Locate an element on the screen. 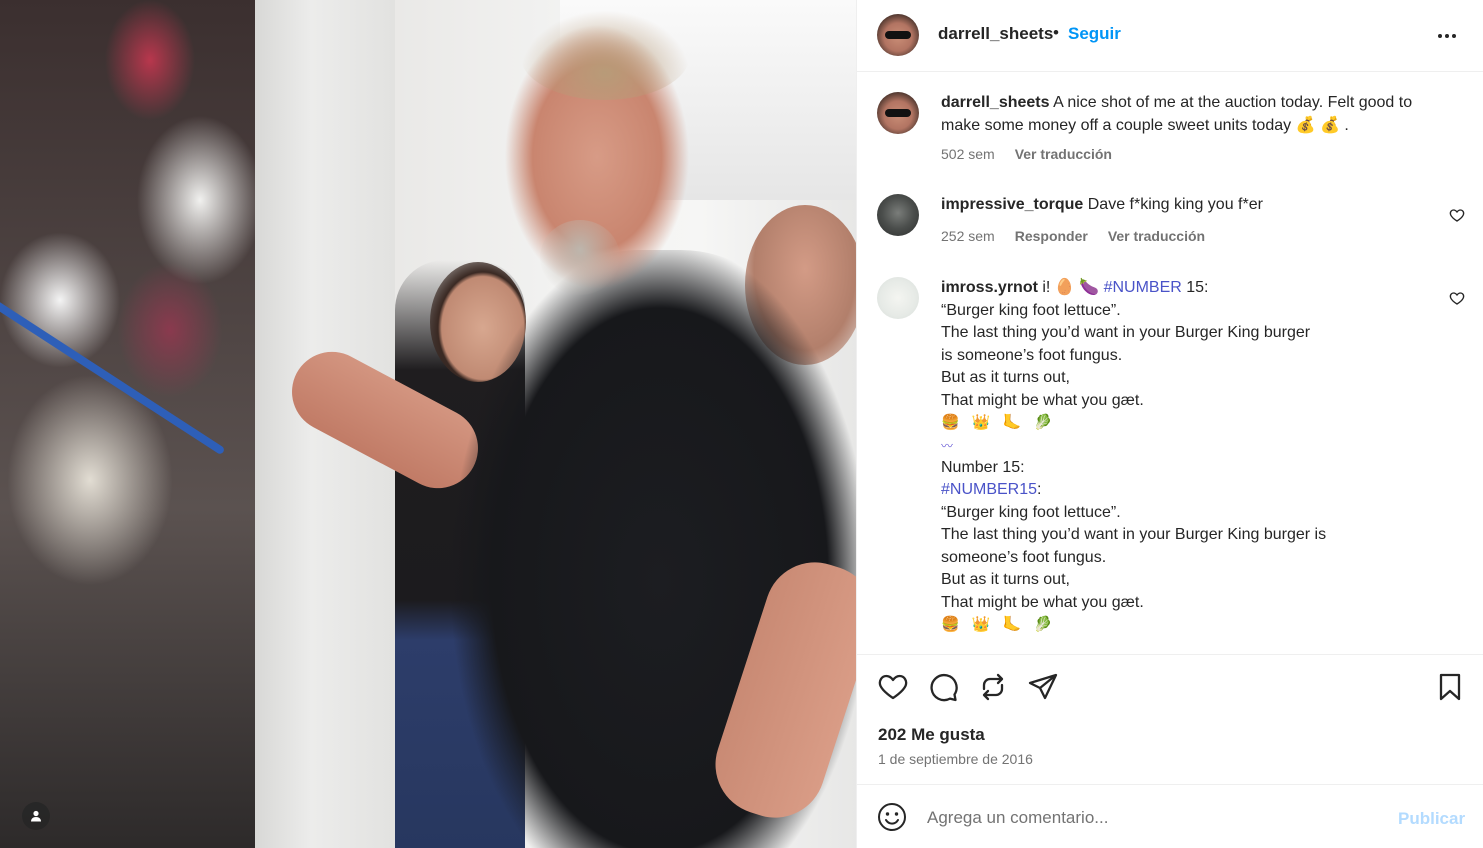 The image size is (1483, 848). caption-username: darrell_sheets is located at coordinates (995, 102).